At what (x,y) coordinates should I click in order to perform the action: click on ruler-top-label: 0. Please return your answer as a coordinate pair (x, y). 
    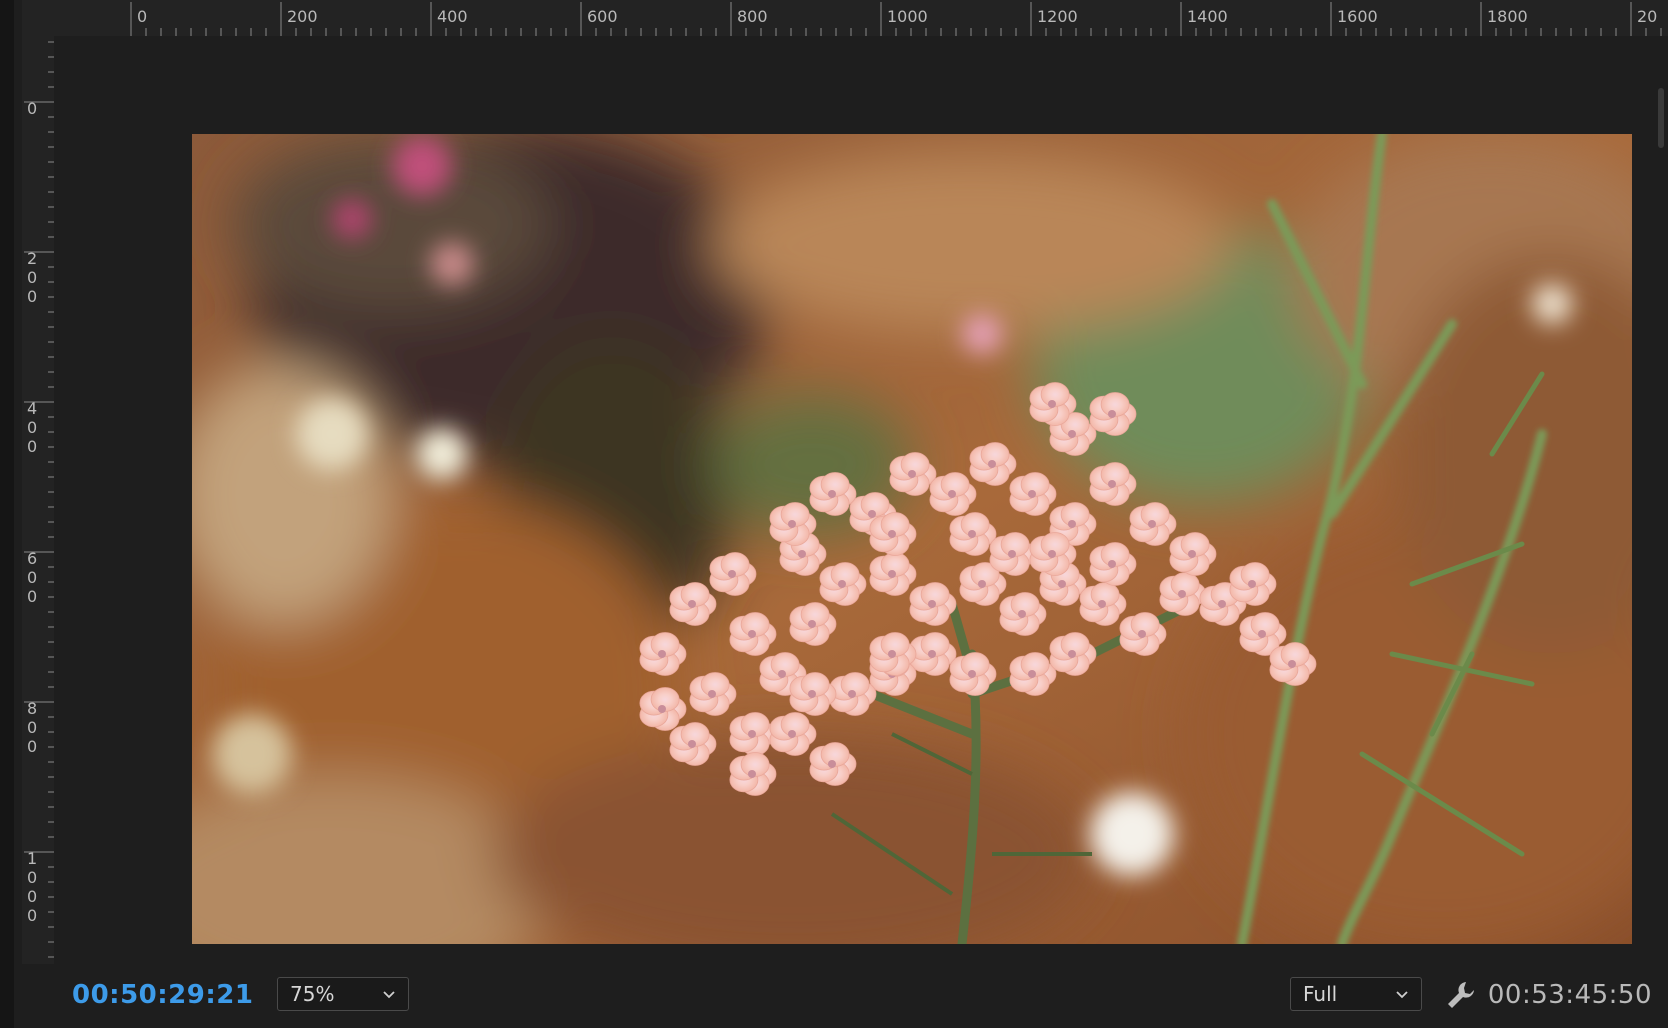
    Looking at the image, I should click on (142, 16).